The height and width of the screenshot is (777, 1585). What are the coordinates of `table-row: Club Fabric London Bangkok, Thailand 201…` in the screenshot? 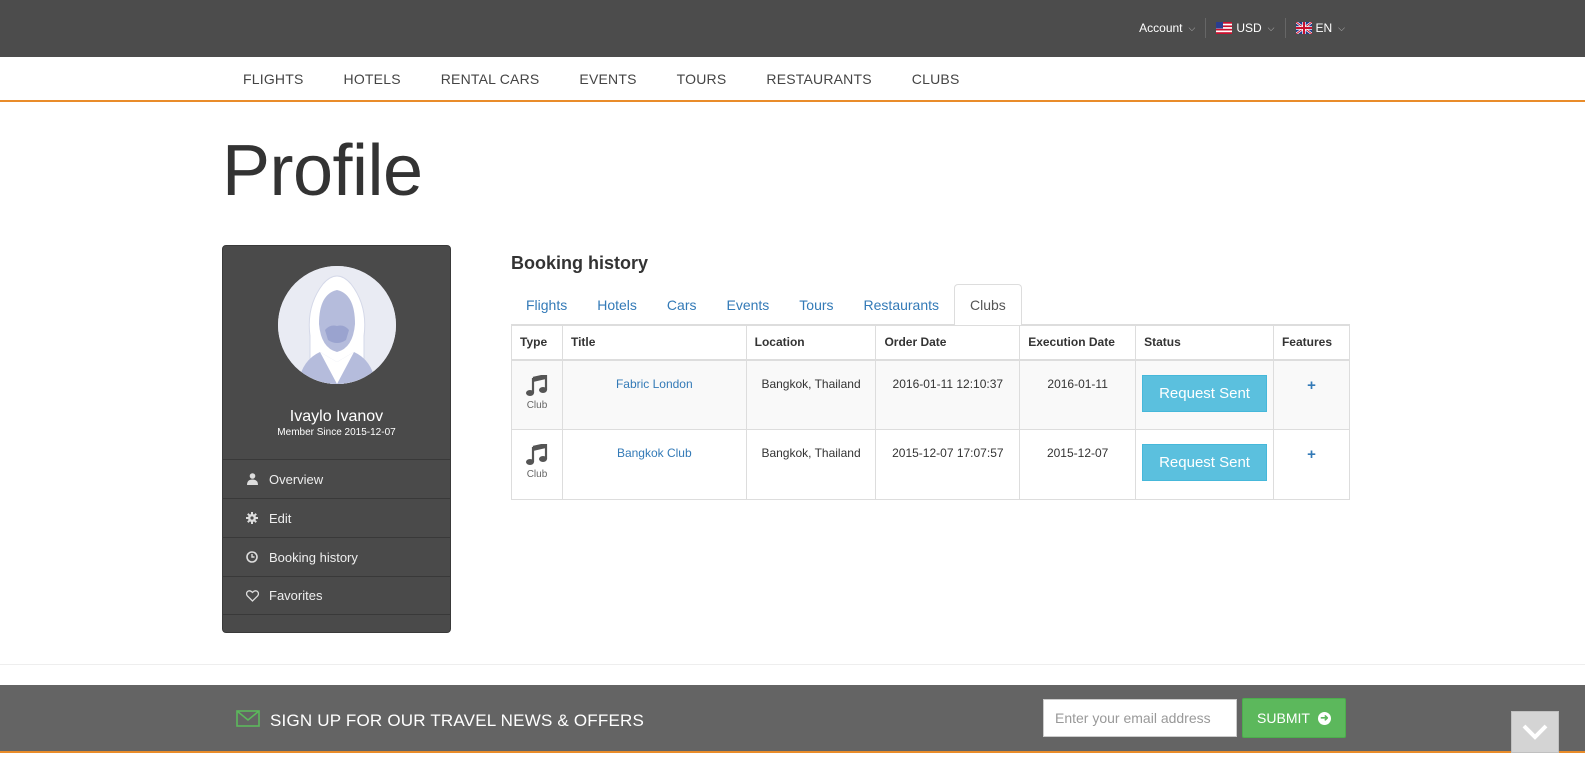 It's located at (931, 394).